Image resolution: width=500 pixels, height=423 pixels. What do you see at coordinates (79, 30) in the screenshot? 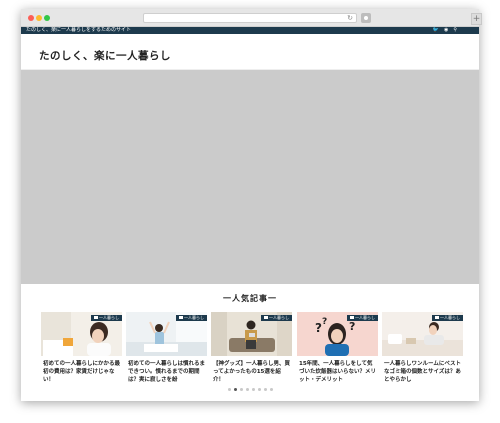
I see `site-tagline: たのしく、楽に一人暮らしをするためのサイト` at bounding box center [79, 30].